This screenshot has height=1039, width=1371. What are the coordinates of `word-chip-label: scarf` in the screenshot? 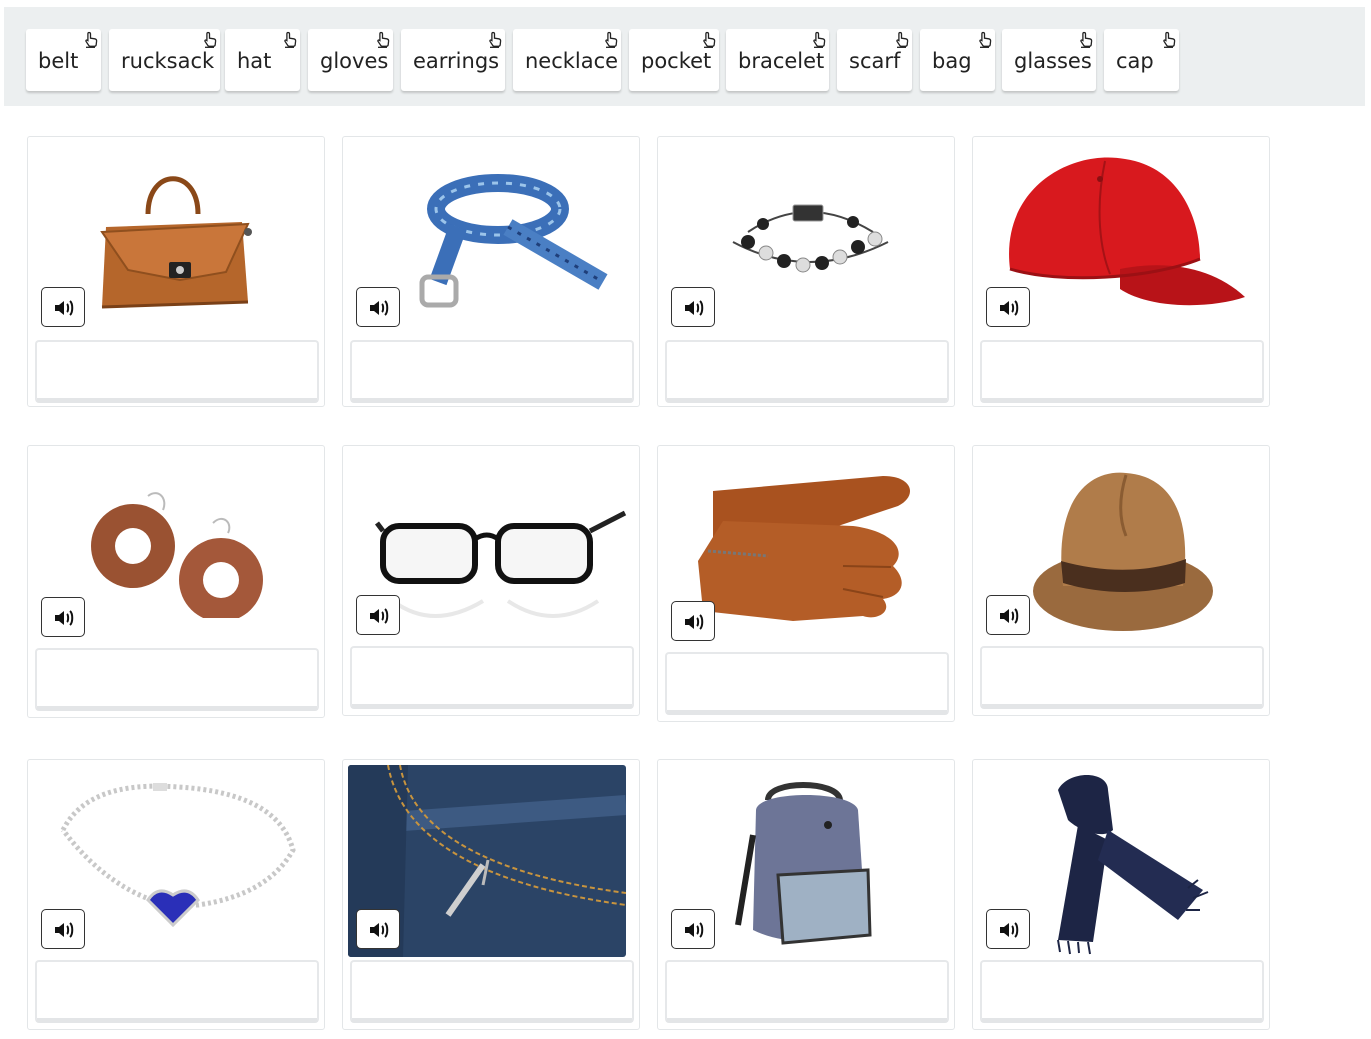 It's located at (875, 61).